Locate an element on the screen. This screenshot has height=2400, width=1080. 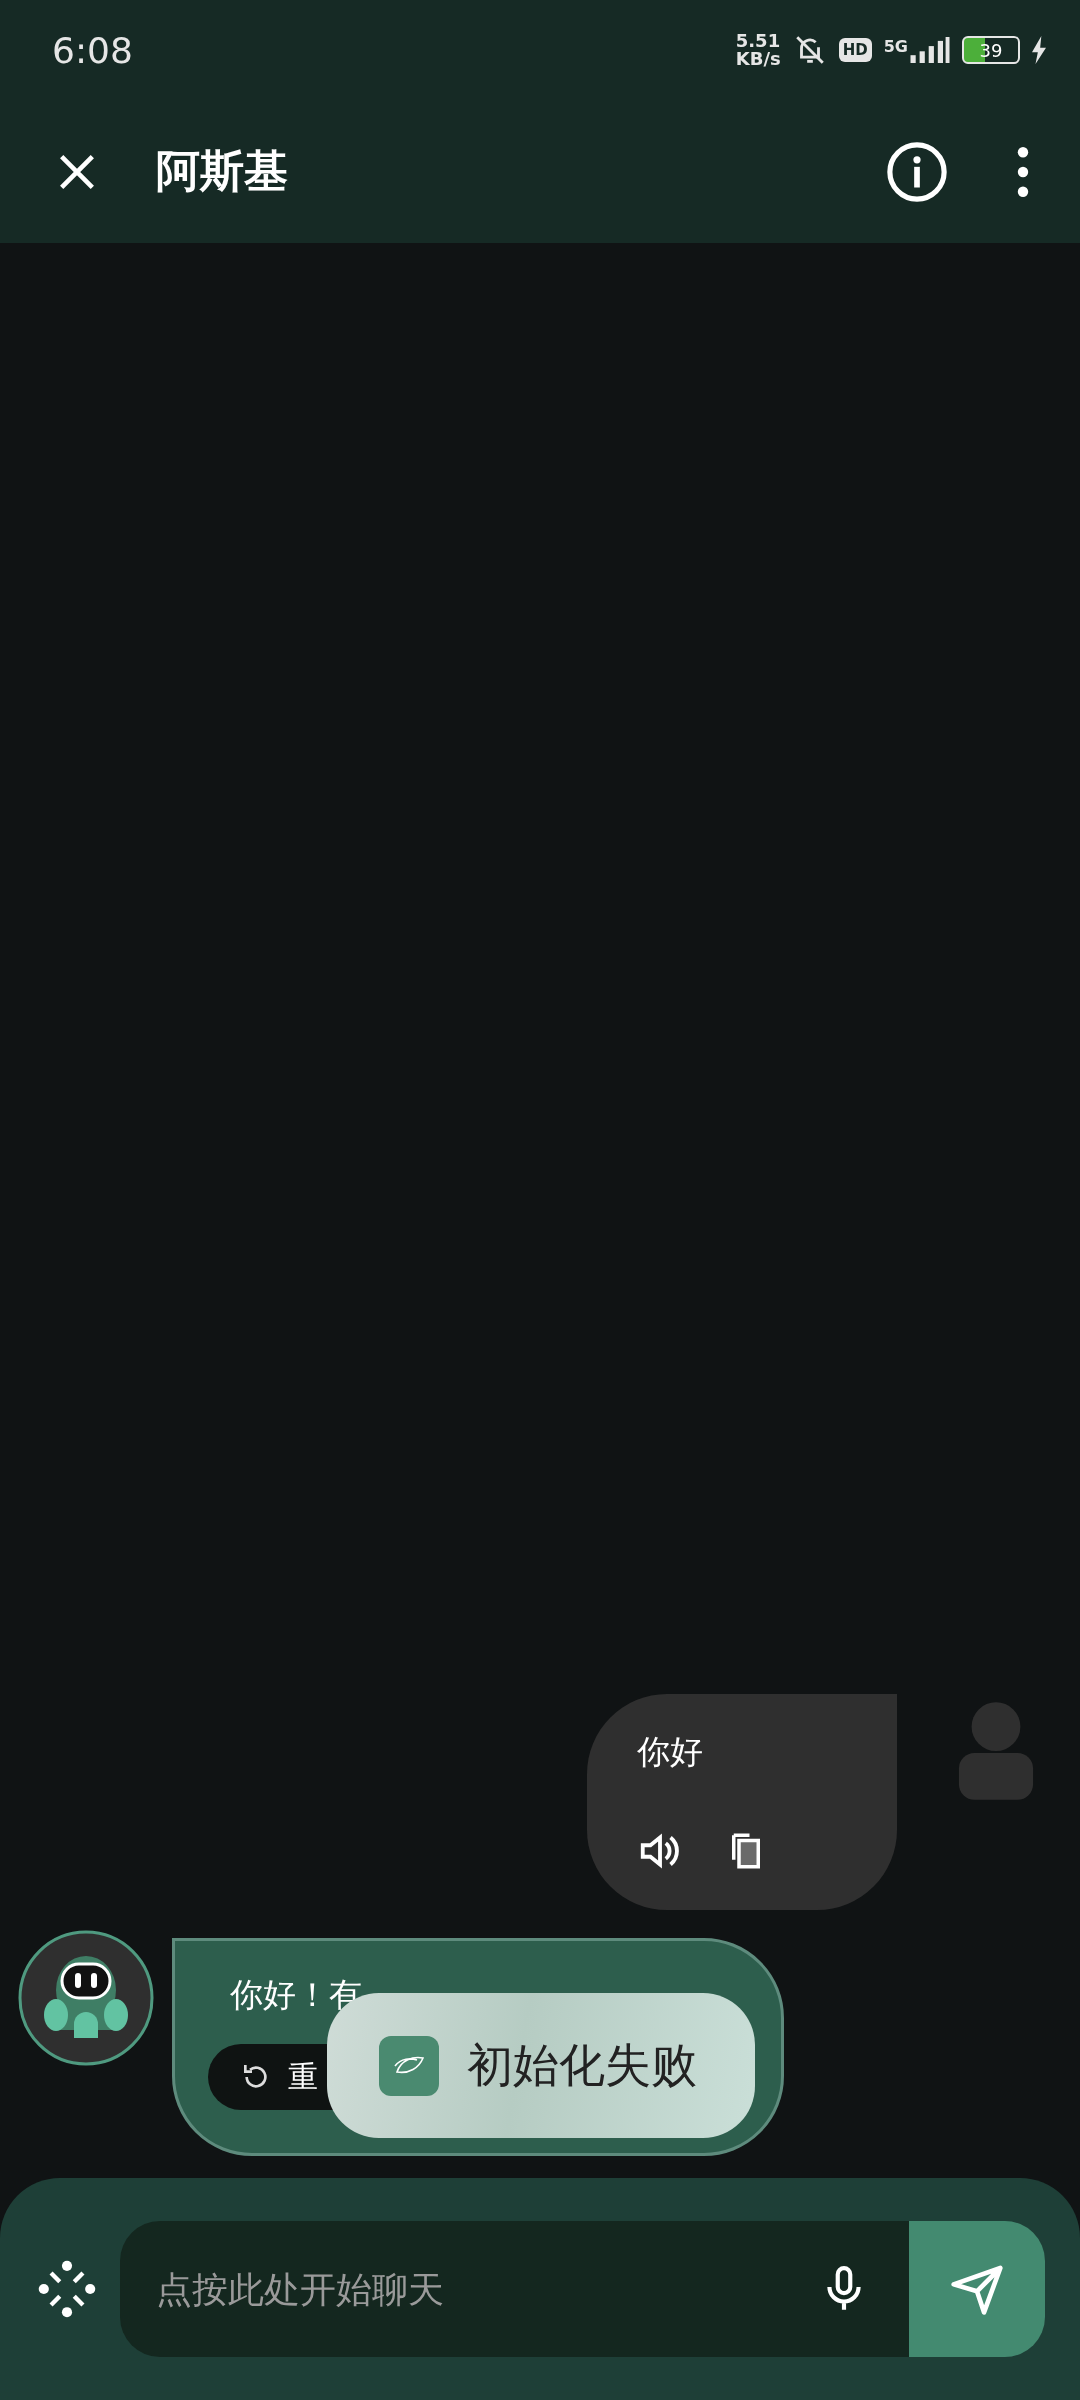
info-icon is located at coordinates (917, 171).